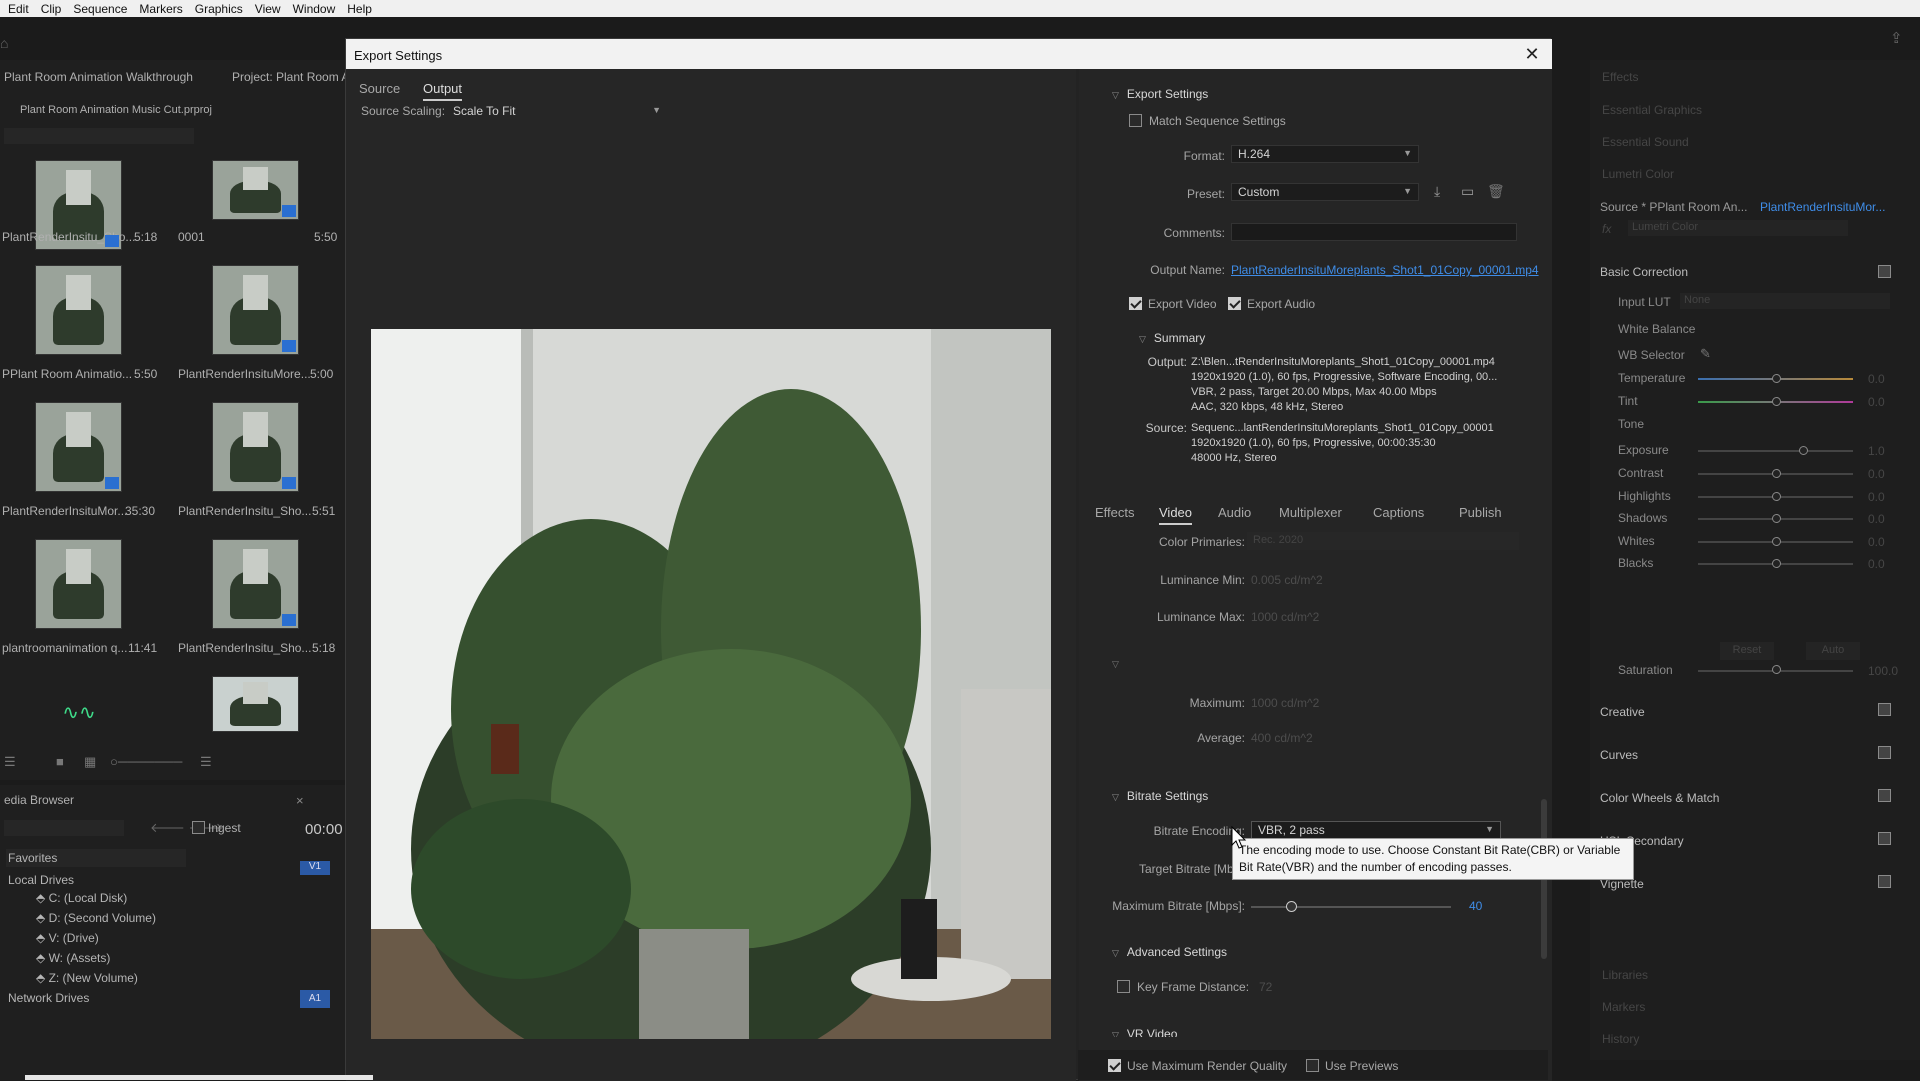 This screenshot has width=1920, height=1081. I want to click on export-audio-checkbox, so click(1234, 303).